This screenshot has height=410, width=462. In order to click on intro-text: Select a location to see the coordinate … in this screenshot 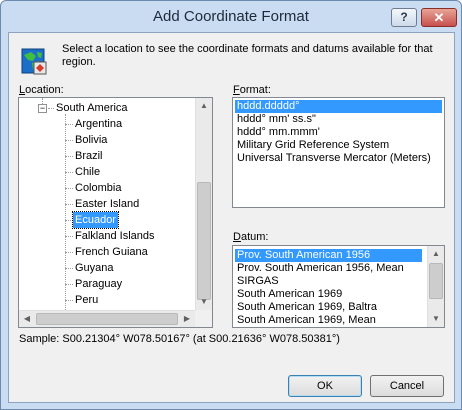, I will do `click(247, 55)`.